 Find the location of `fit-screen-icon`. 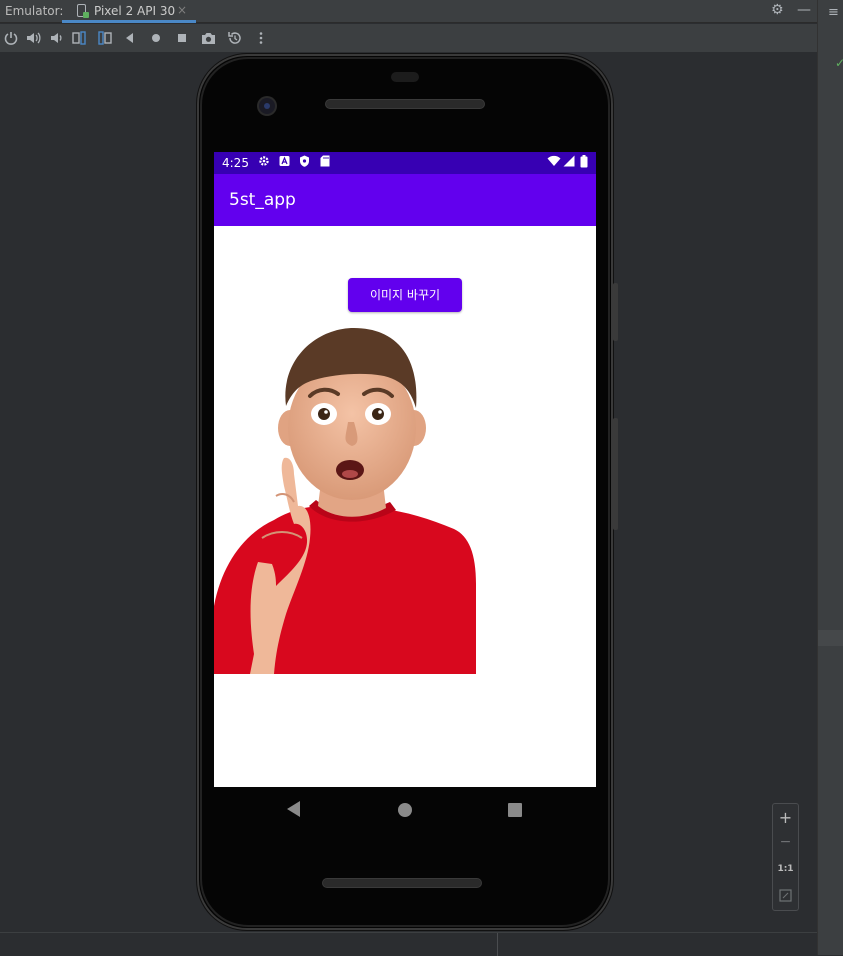

fit-screen-icon is located at coordinates (785, 895).